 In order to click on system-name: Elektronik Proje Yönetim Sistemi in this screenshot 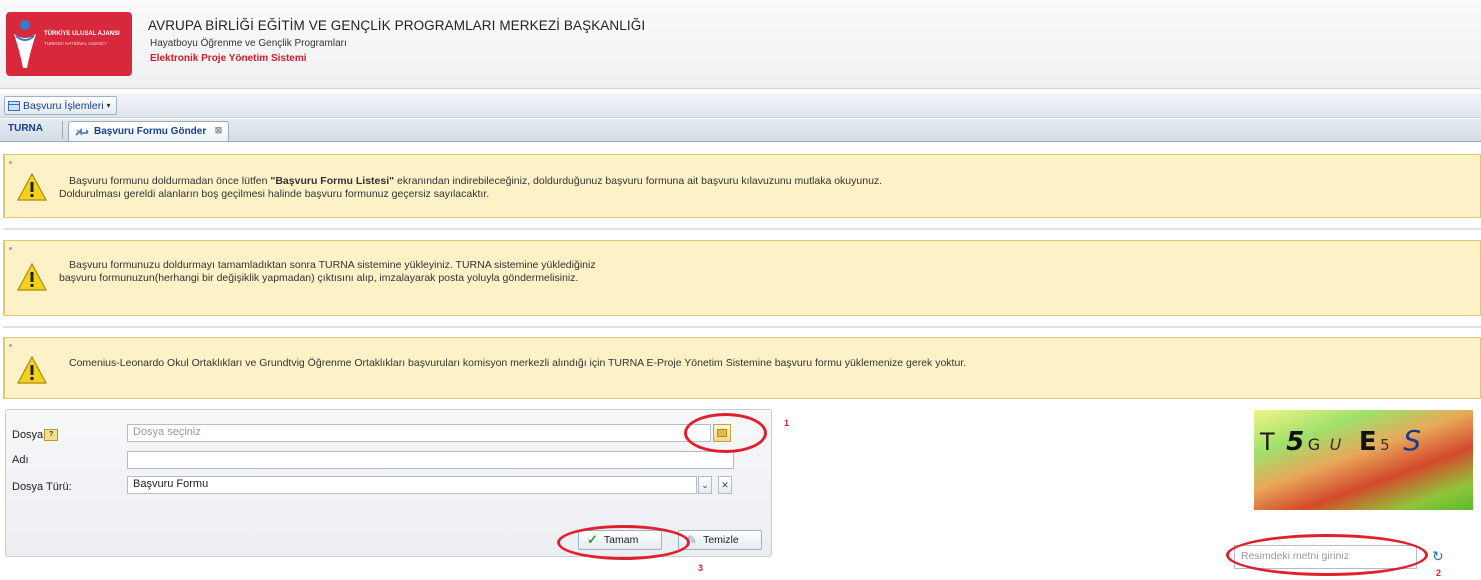, I will do `click(228, 58)`.